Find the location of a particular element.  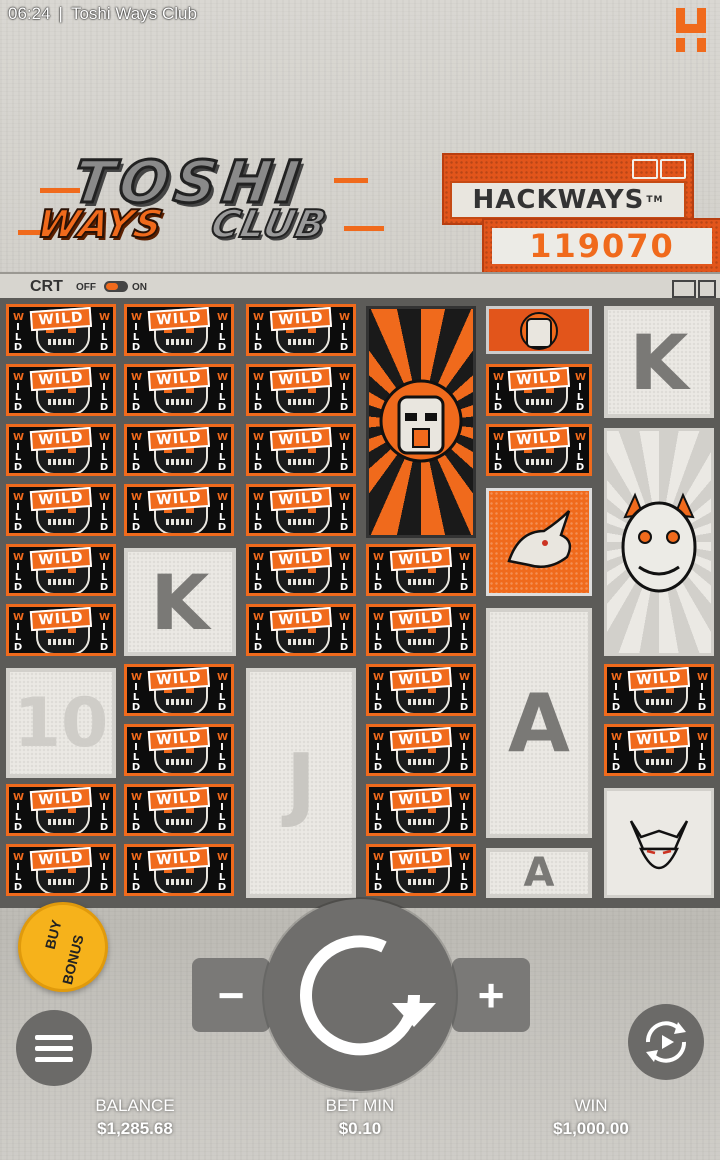

symbol-j: J is located at coordinates (301, 783).